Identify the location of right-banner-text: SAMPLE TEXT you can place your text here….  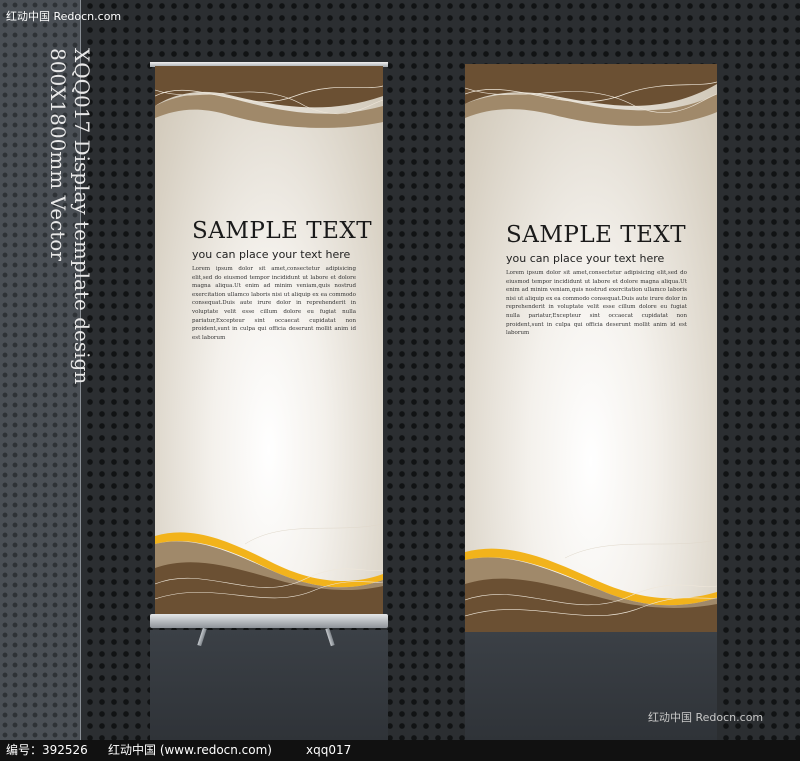
(591, 280).